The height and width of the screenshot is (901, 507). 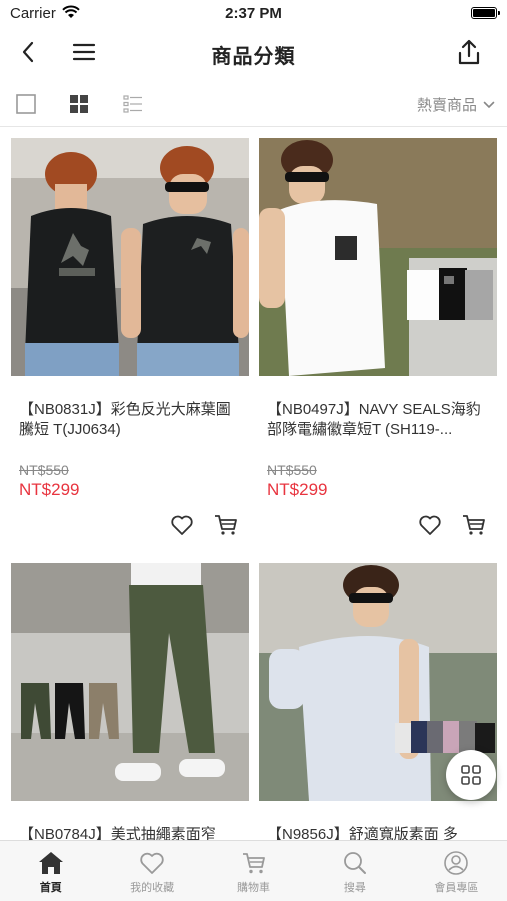 I want to click on tab-label: 購物車, so click(x=254, y=888).